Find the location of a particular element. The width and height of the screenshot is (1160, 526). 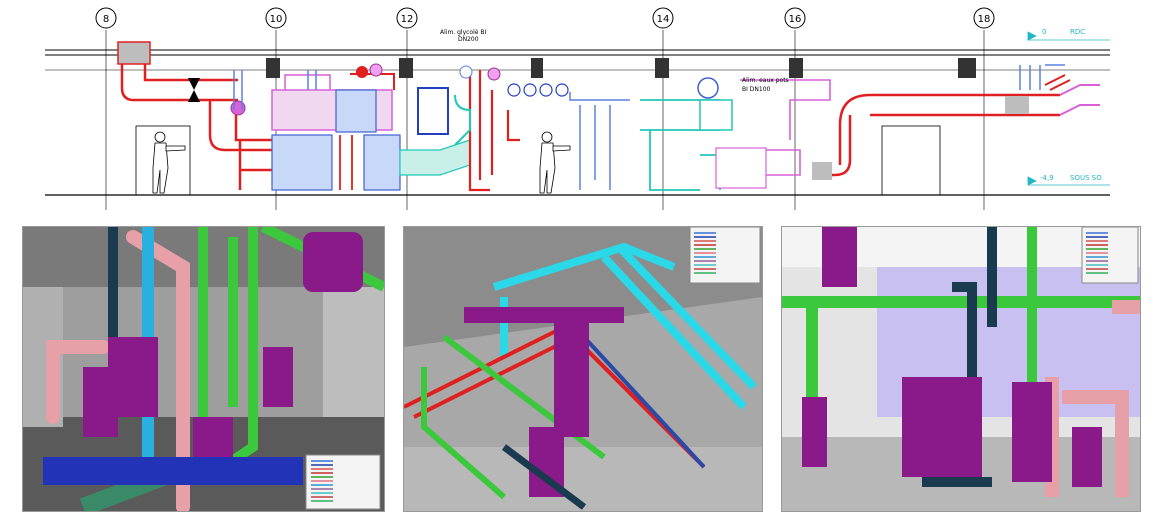

purple-unit is located at coordinates (741, 168).